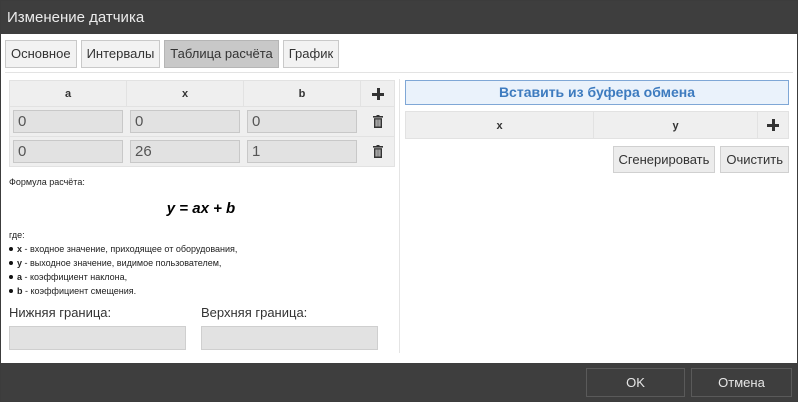  I want to click on lower-bound-label: Нижняя граница:, so click(60, 312).